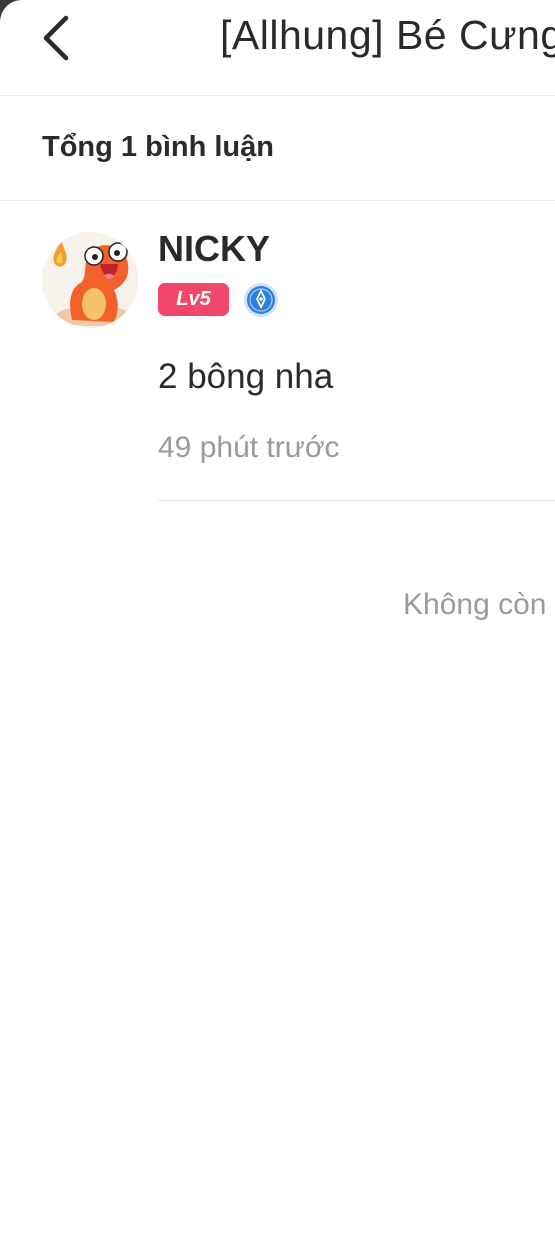  I want to click on comment-text: 2 bông nha, so click(246, 376).